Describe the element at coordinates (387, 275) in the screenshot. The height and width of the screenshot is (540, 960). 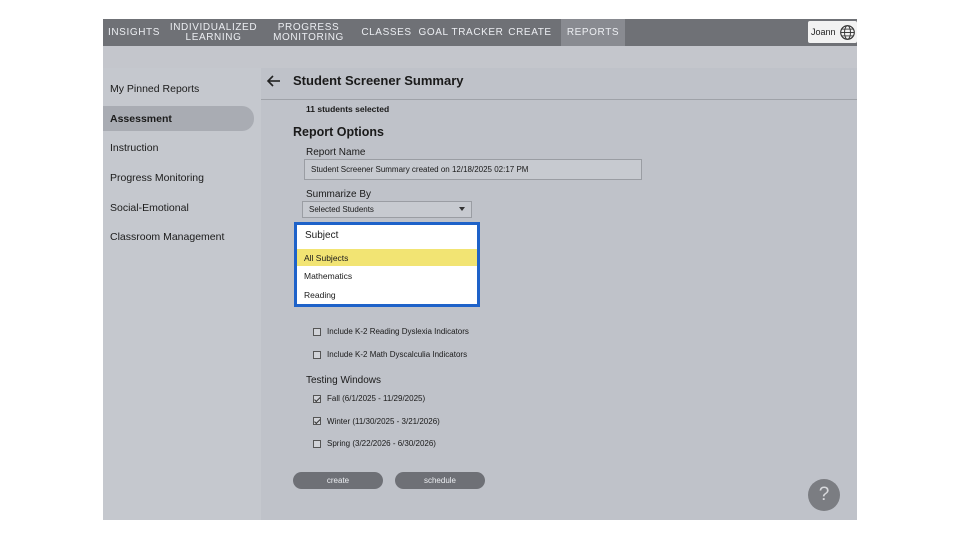
I see `subject-option-mathematics: Mathematics` at that location.